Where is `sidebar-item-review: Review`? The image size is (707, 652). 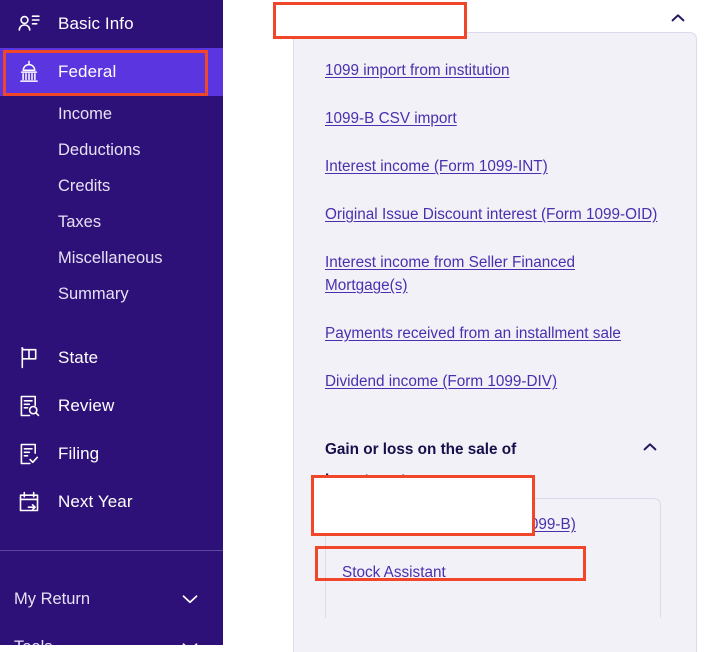 sidebar-item-review: Review is located at coordinates (111, 406).